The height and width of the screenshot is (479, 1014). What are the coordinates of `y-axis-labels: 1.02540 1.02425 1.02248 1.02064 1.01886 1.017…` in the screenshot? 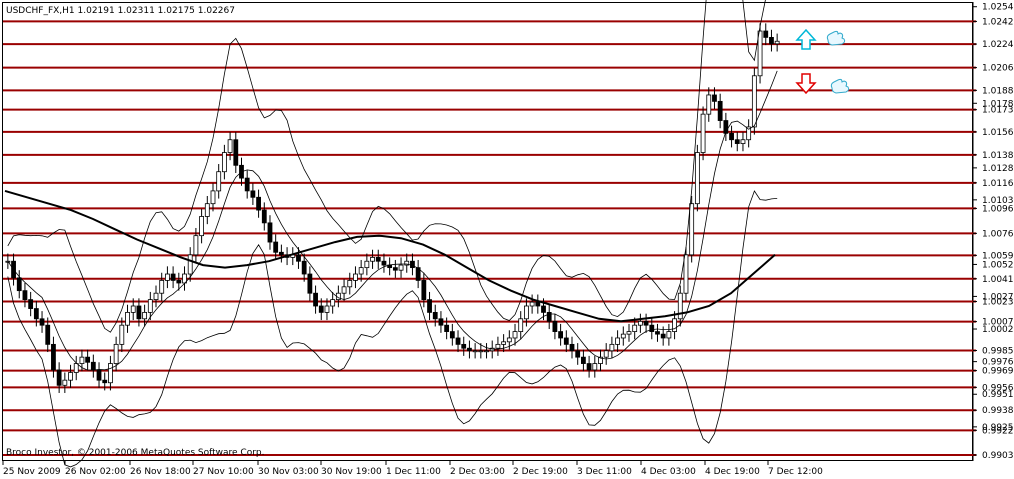 It's located at (993, 232).